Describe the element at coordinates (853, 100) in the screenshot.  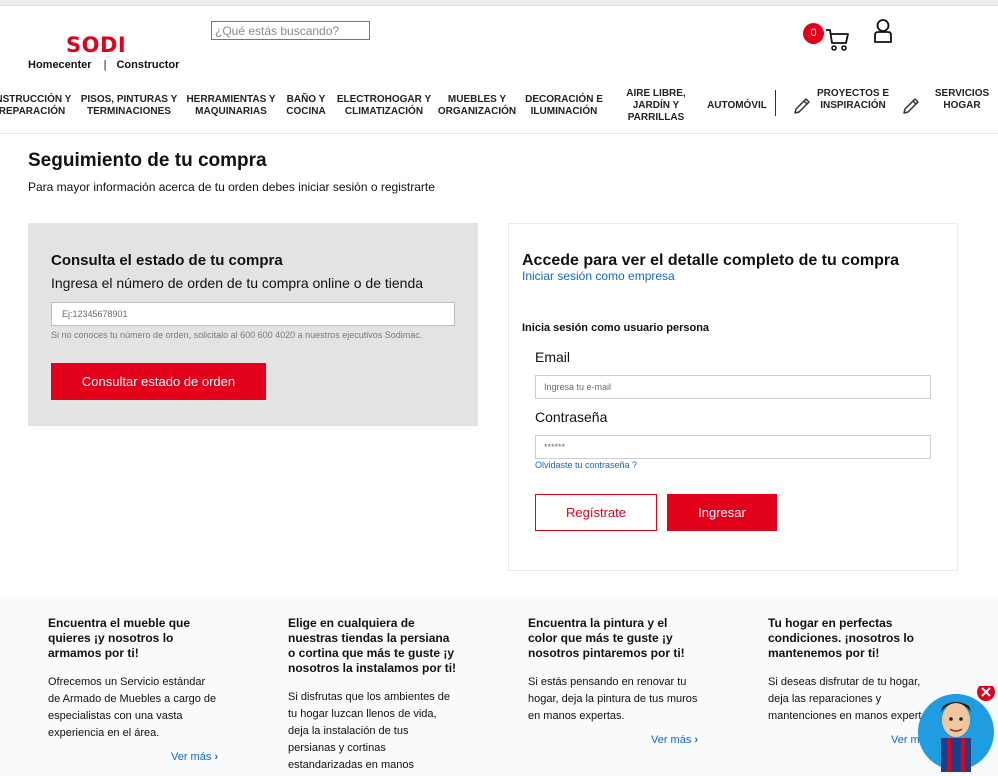
I see `nav-item-proyectos: PROYECTOS E INSPIRACIÓN` at that location.